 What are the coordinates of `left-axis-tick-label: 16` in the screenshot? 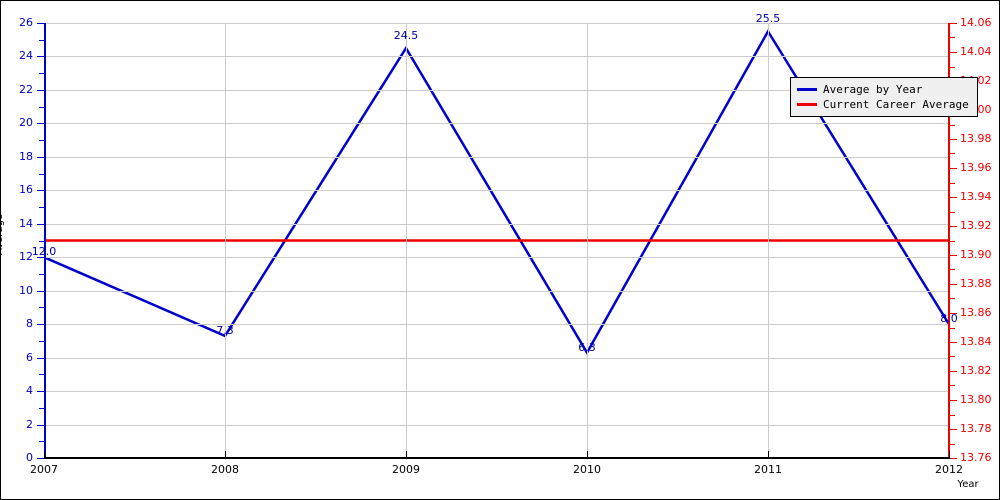 It's located at (26, 190).